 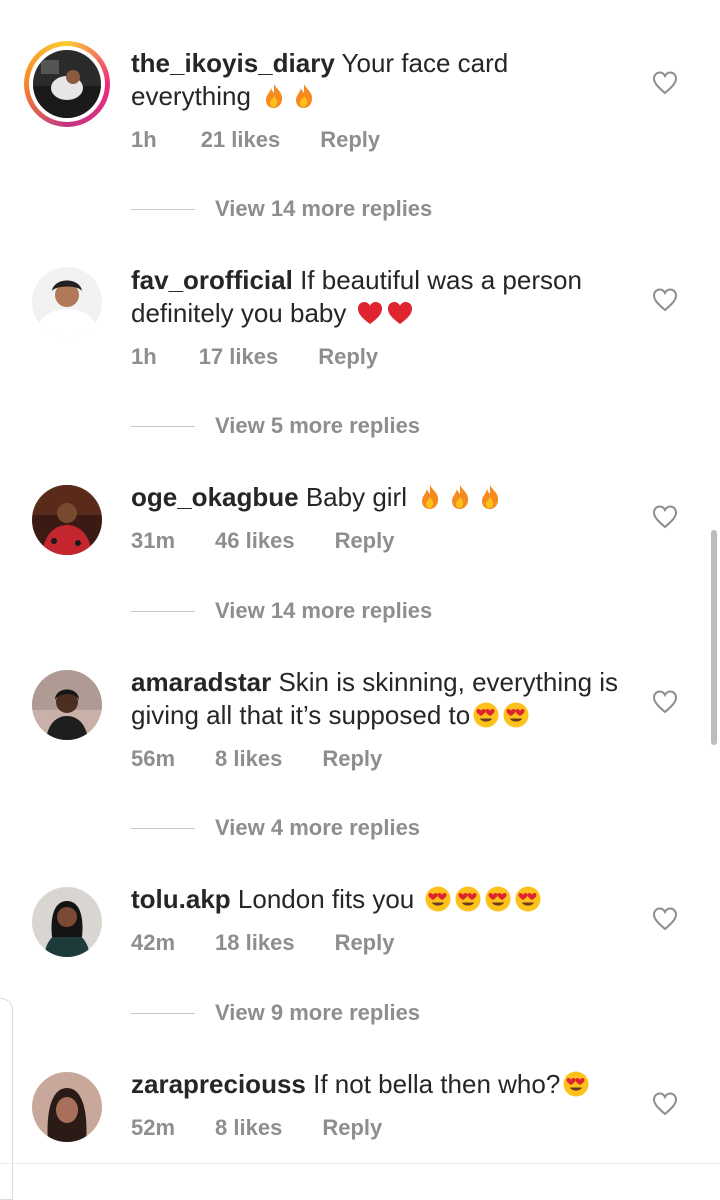 I want to click on comment-username: zarapreciouss, so click(x=218, y=1084).